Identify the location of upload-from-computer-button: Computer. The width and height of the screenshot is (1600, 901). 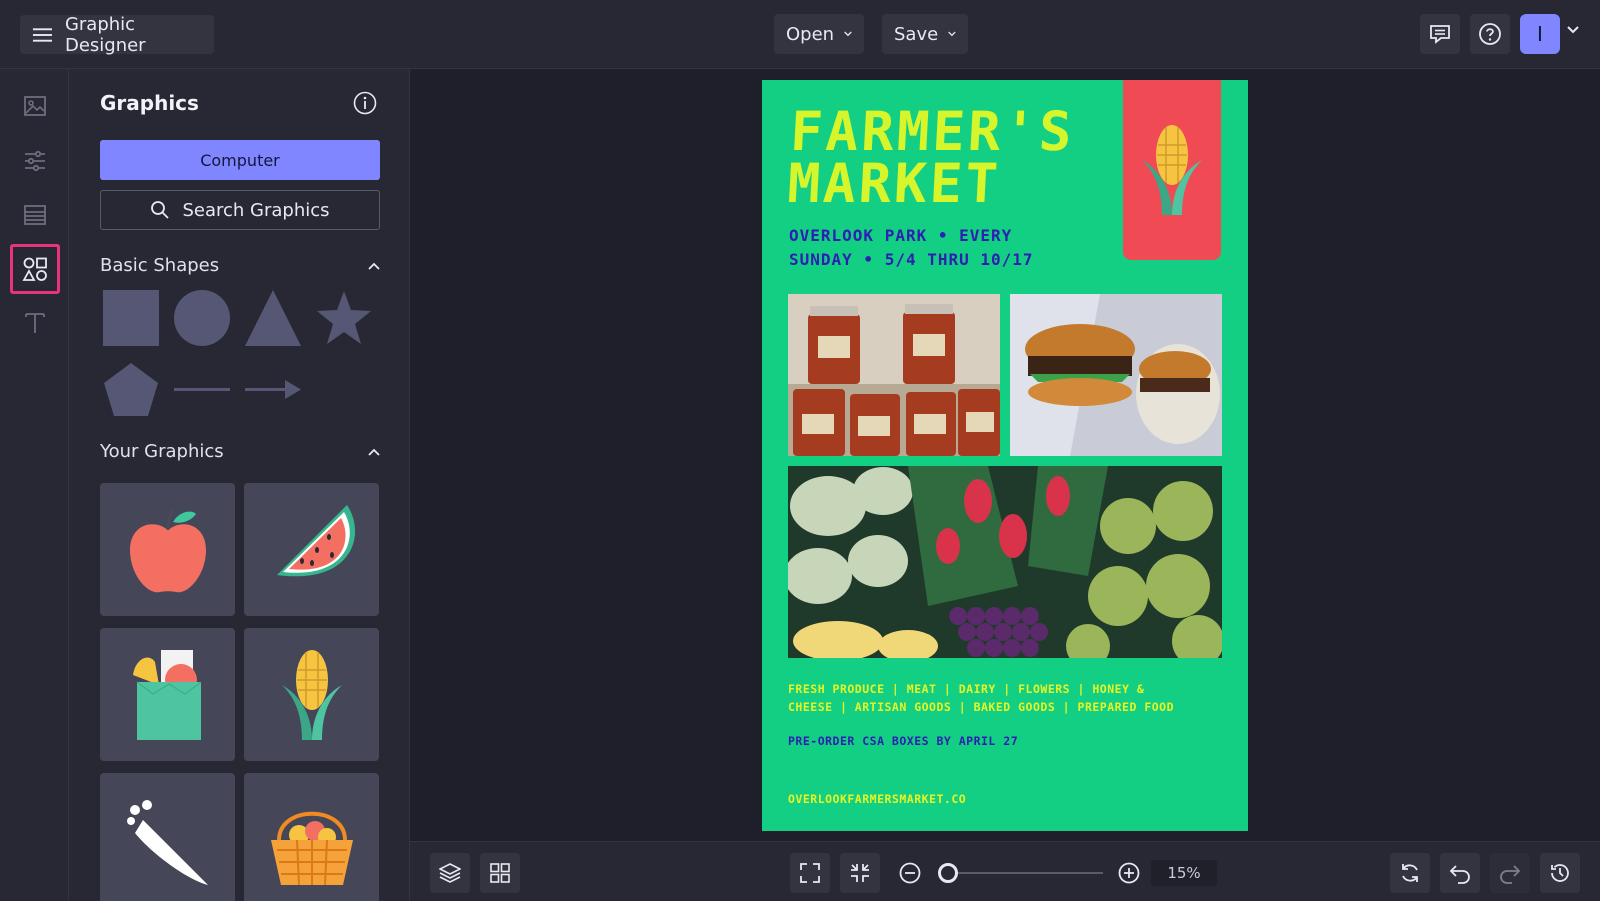
(240, 160).